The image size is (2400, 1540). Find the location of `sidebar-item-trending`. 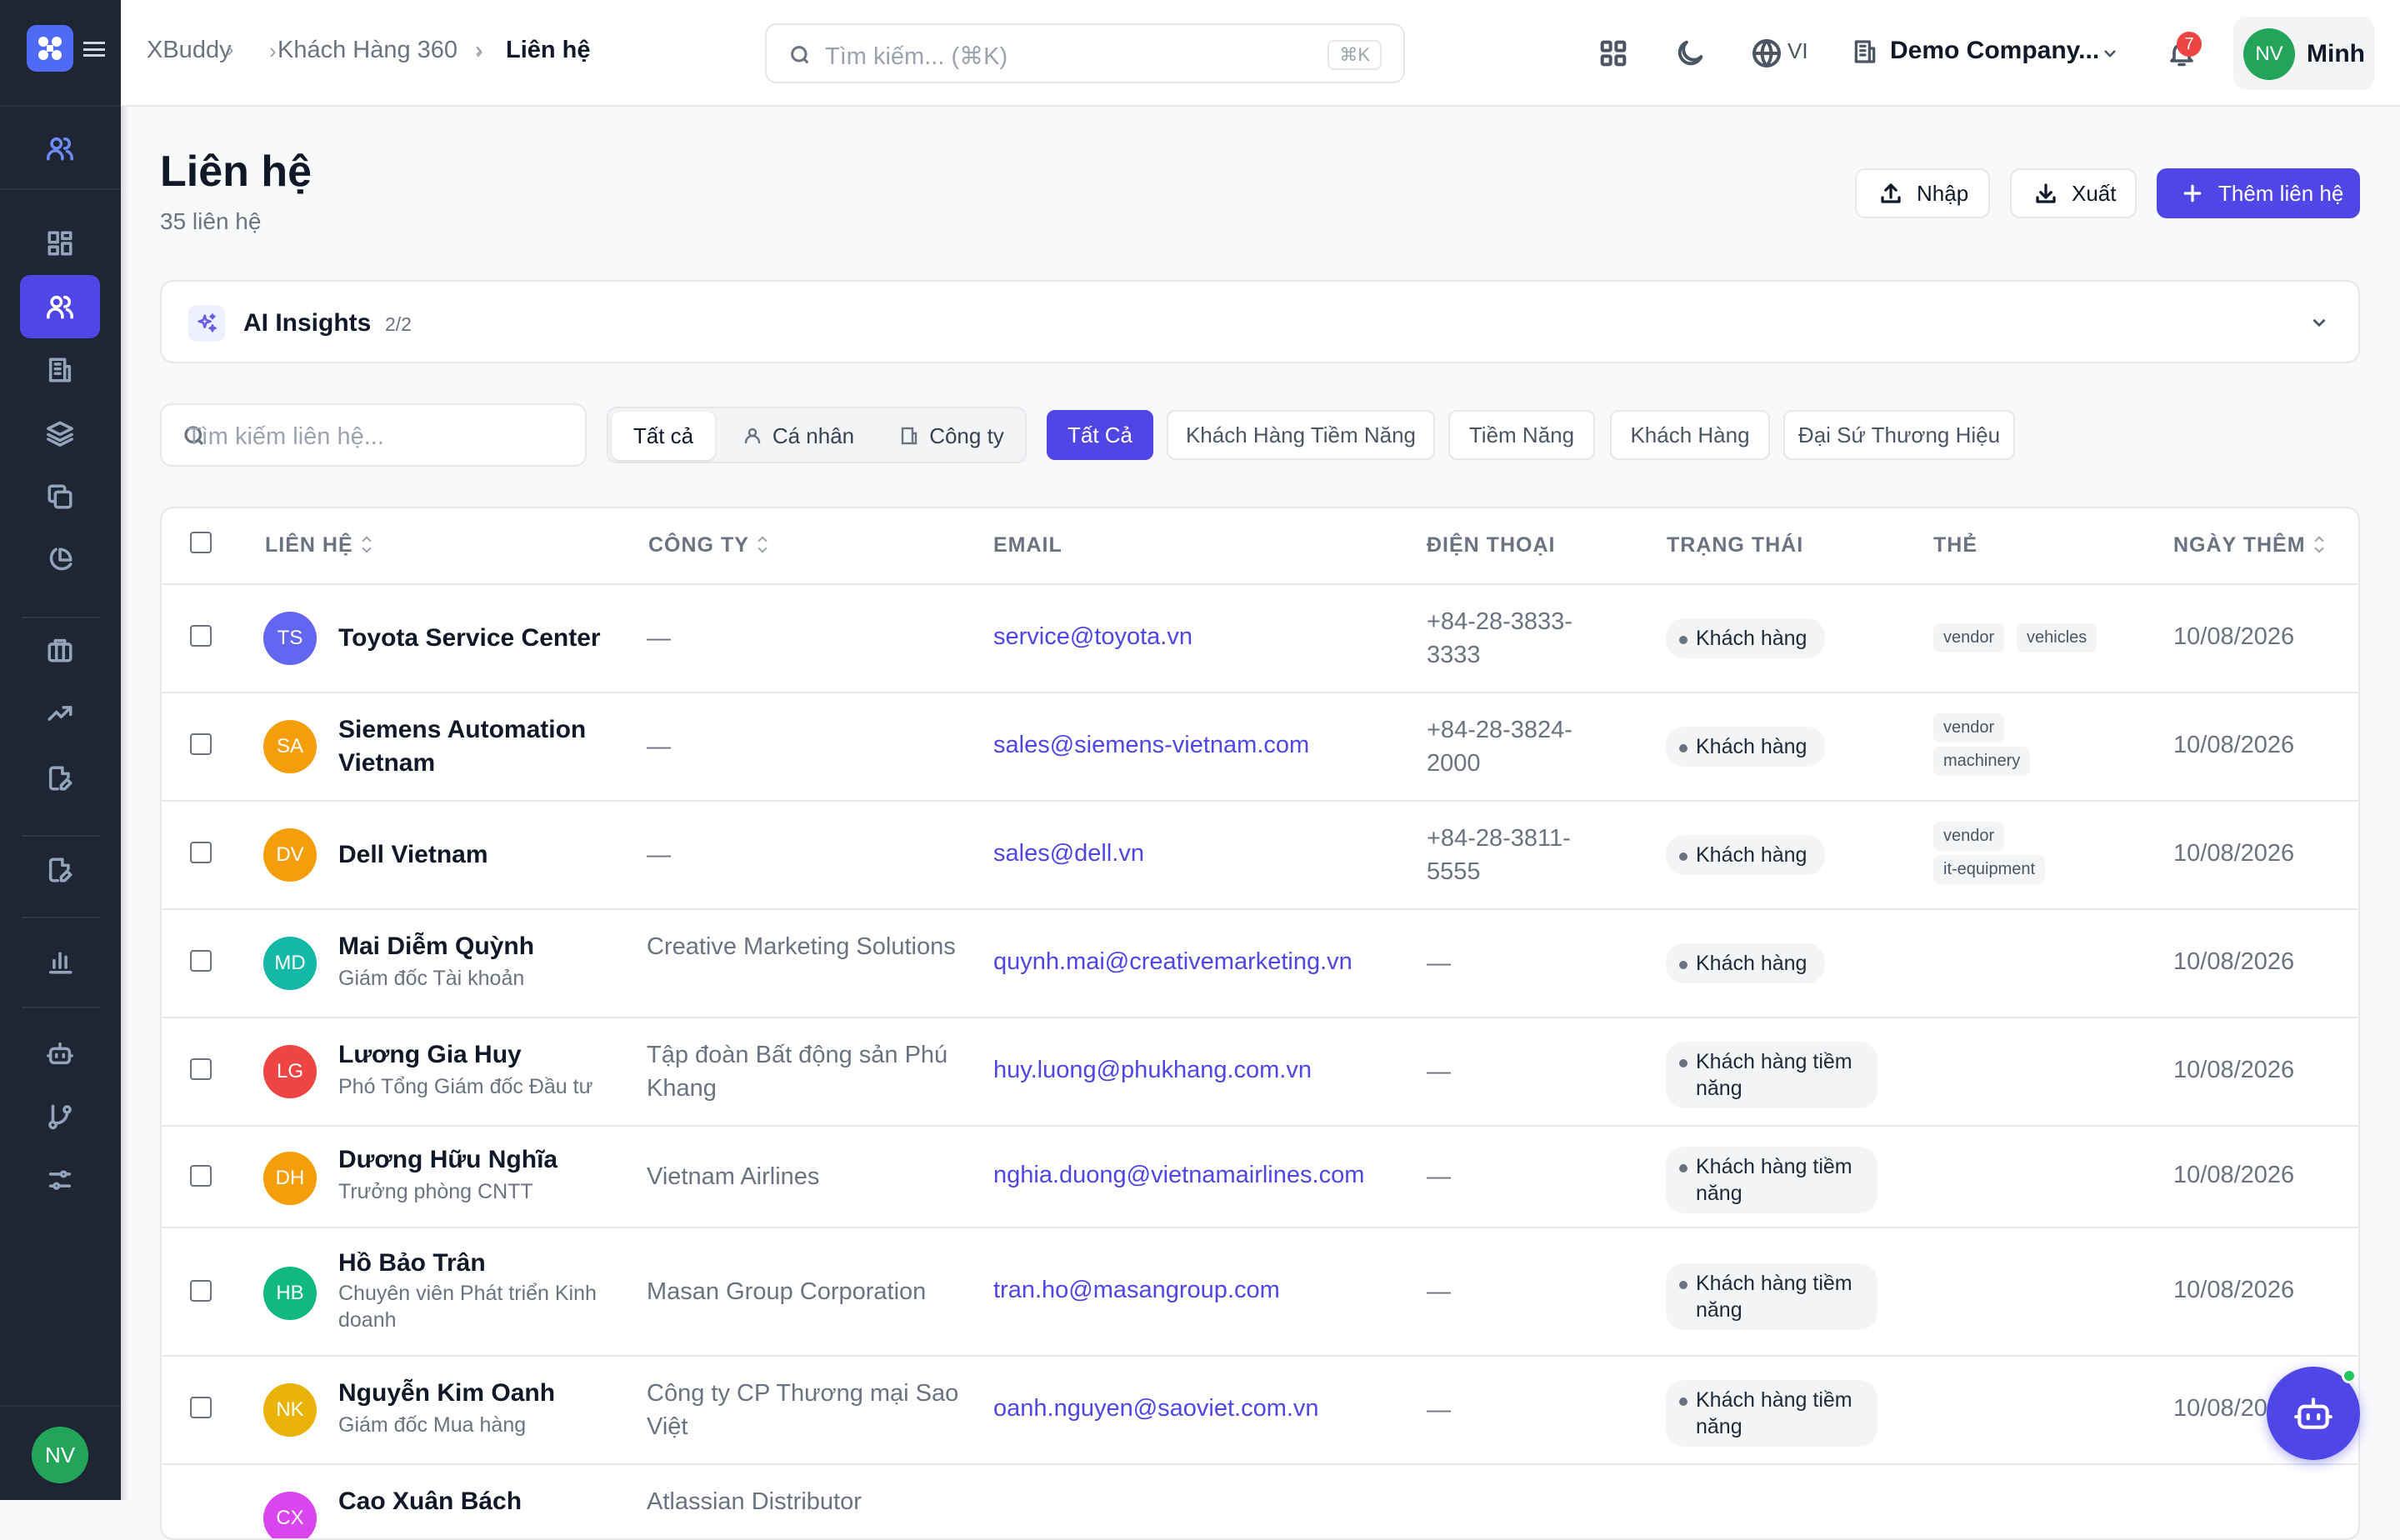

sidebar-item-trending is located at coordinates (60, 713).